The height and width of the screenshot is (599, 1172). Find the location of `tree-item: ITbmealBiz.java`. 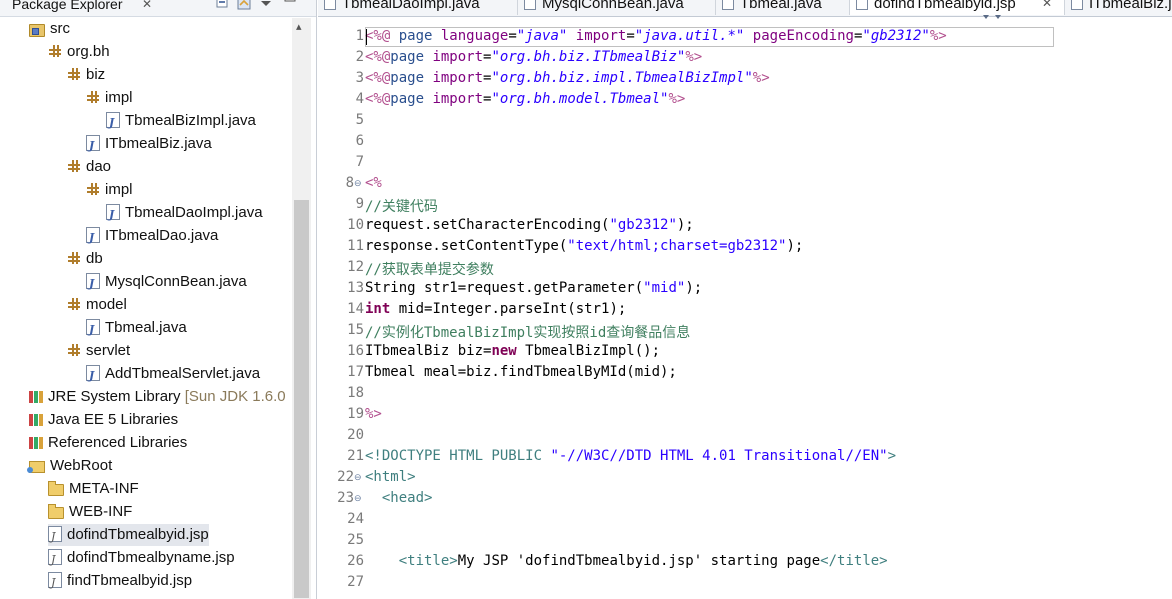

tree-item: ITbmealBiz.java is located at coordinates (149, 145).